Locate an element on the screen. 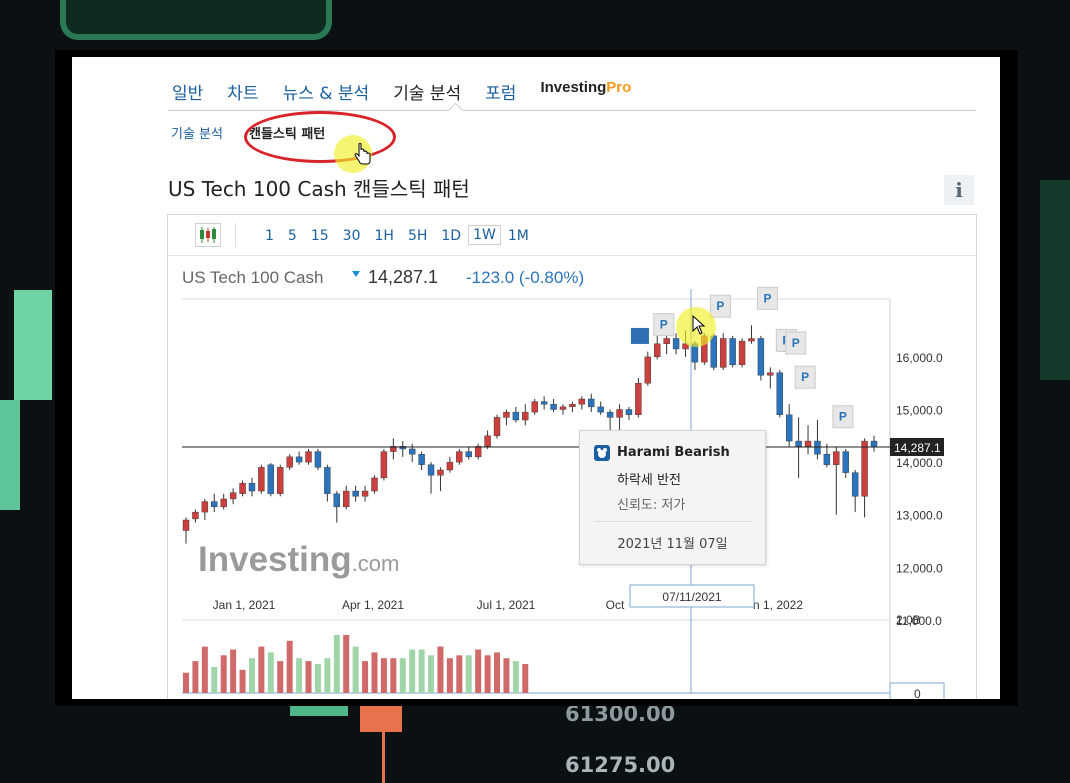  quote-change: -123.0 (-0.80%) is located at coordinates (525, 277).